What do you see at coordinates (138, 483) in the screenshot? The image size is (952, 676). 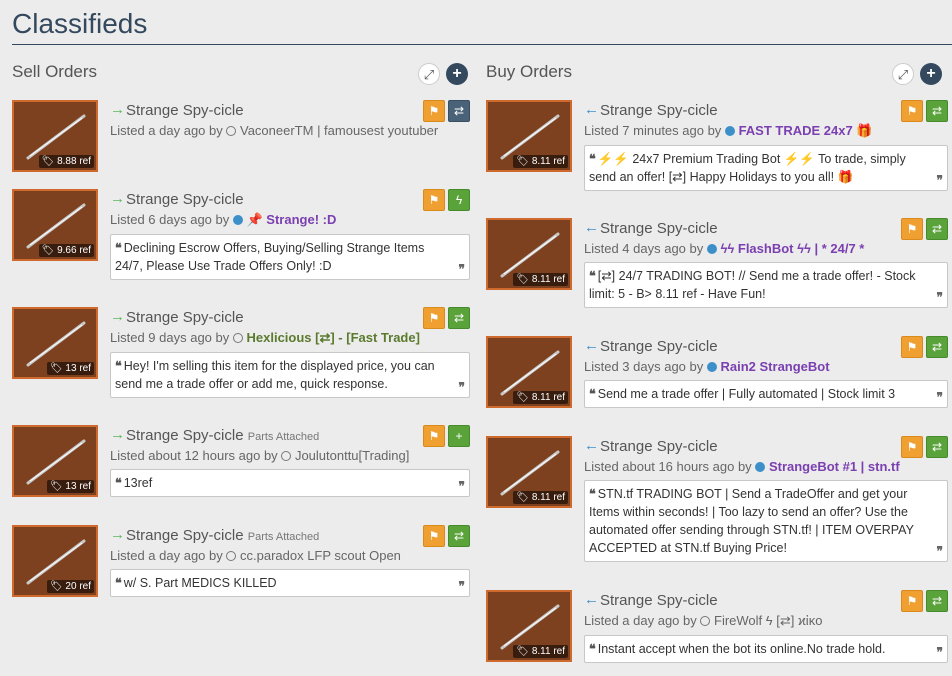 I see `details-text: 13ref` at bounding box center [138, 483].